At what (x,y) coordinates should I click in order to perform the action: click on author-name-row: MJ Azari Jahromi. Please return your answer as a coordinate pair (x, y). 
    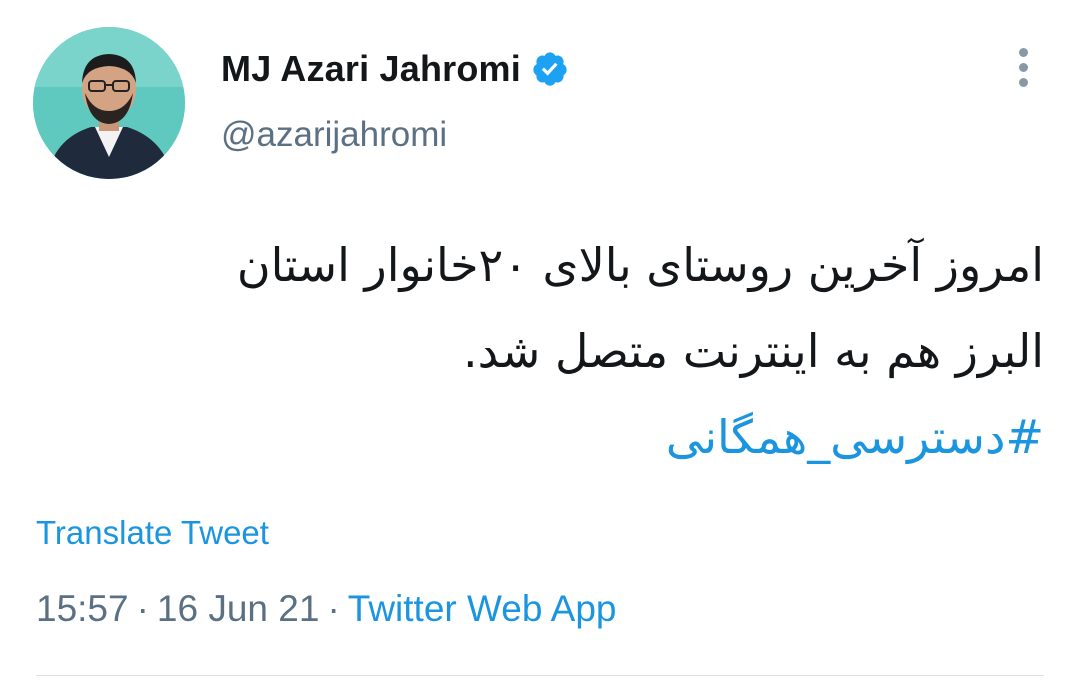
    Looking at the image, I should click on (395, 69).